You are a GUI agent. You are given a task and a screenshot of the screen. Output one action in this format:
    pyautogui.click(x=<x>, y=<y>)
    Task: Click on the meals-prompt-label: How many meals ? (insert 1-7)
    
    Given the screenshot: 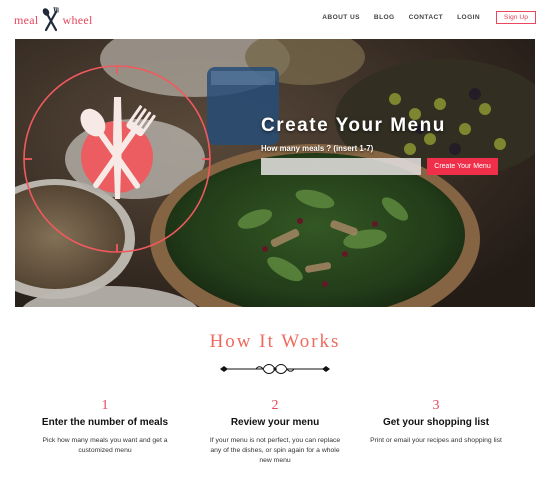 What is the action you would take?
    pyautogui.click(x=317, y=148)
    